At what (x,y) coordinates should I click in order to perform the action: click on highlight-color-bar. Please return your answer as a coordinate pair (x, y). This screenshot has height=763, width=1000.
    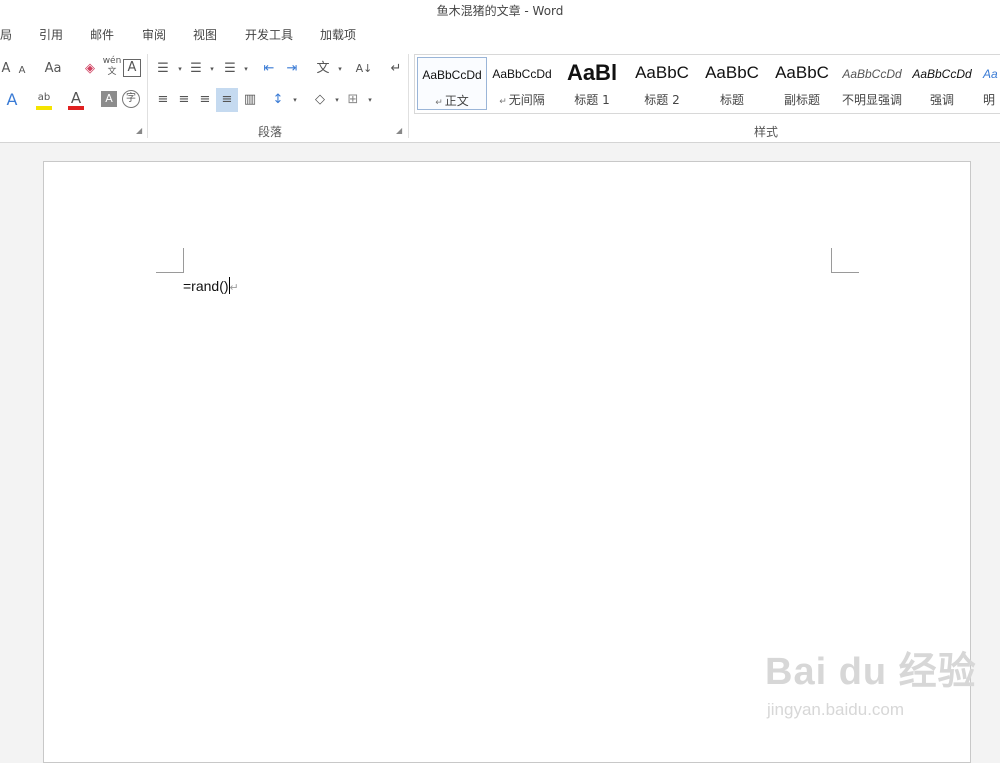
    Looking at the image, I should click on (44, 108).